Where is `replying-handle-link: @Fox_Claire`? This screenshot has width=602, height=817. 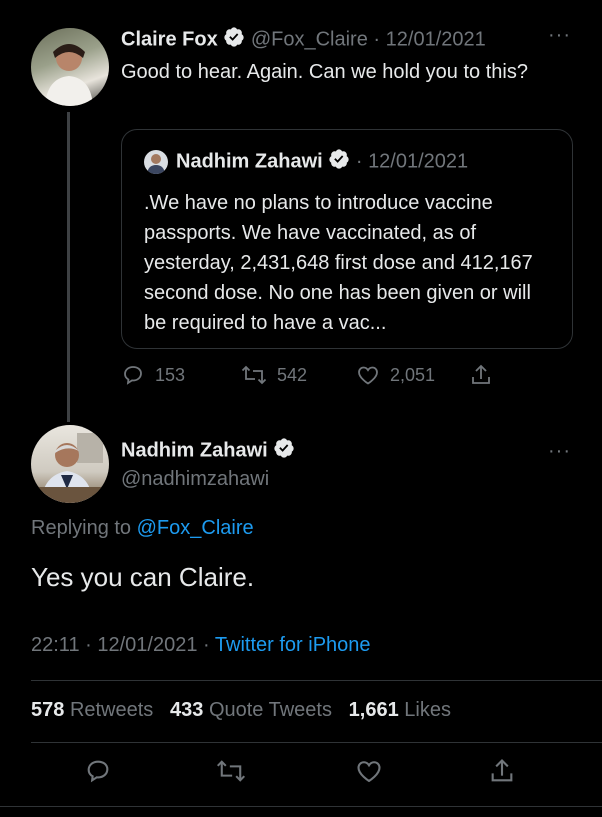
replying-handle-link: @Fox_Claire is located at coordinates (195, 528).